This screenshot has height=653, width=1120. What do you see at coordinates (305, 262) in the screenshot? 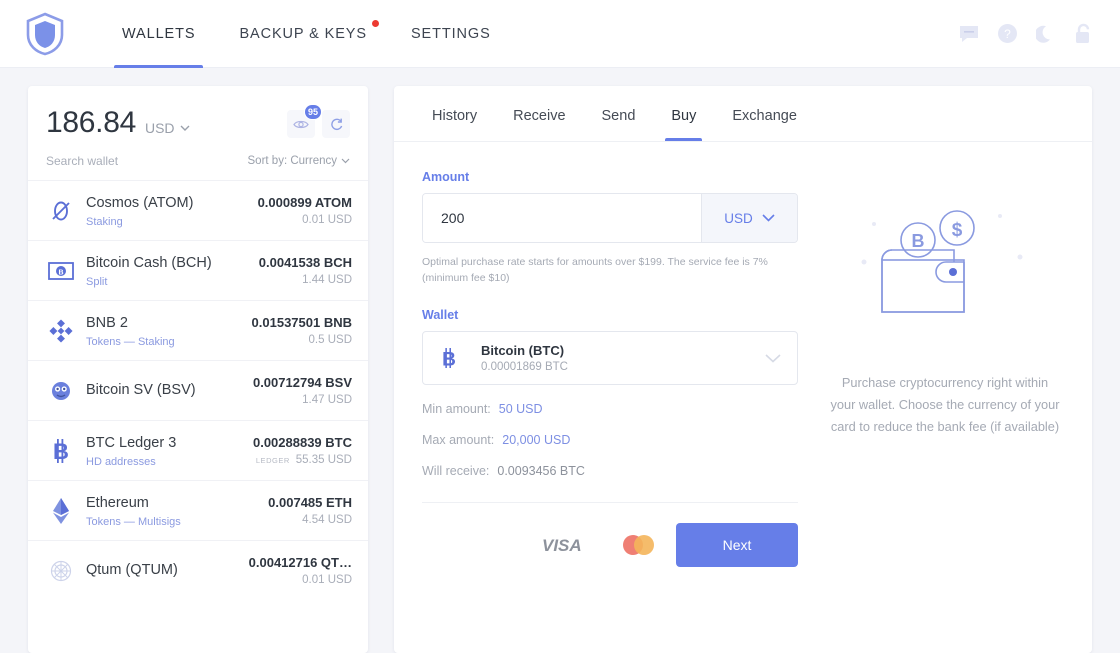
I see `wallet-amount: 0.0041538 BCH` at bounding box center [305, 262].